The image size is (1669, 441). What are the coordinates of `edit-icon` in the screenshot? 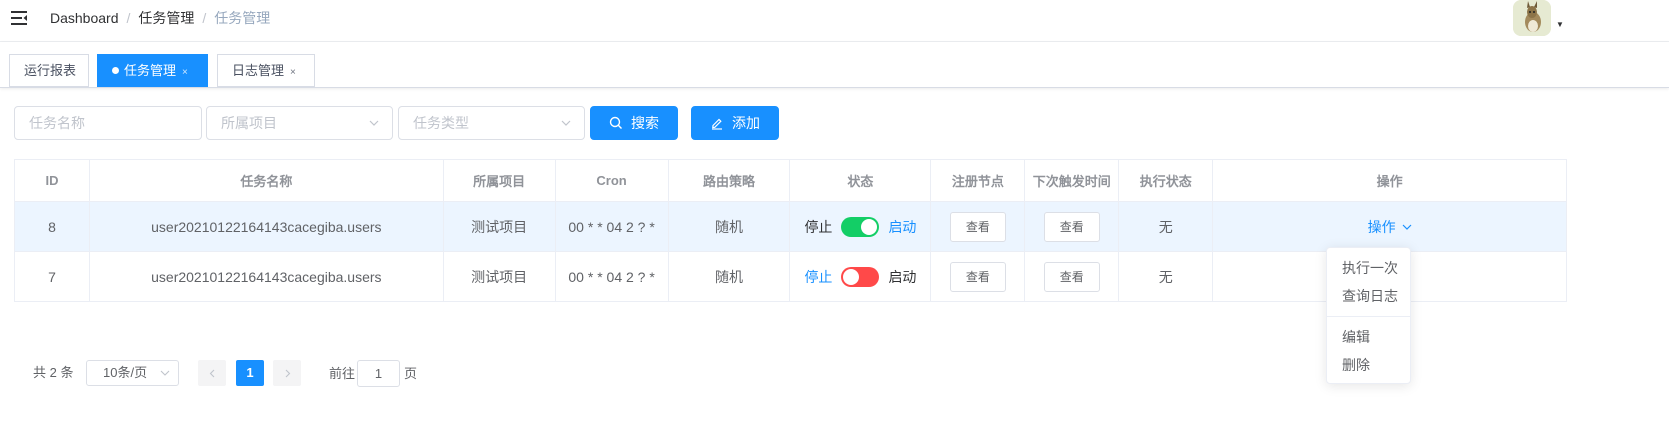 It's located at (717, 124).